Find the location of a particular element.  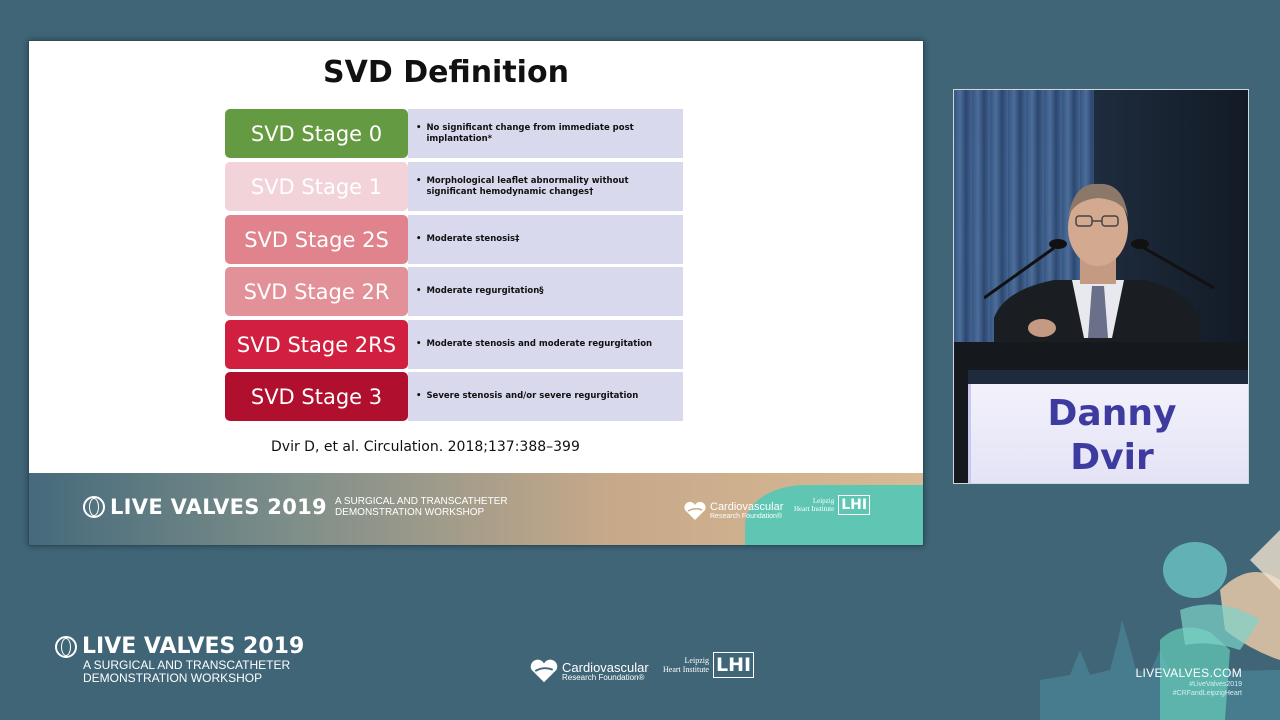

bottom-lhi-logo: Leipzig Heart Institute LHI is located at coordinates (709, 665).